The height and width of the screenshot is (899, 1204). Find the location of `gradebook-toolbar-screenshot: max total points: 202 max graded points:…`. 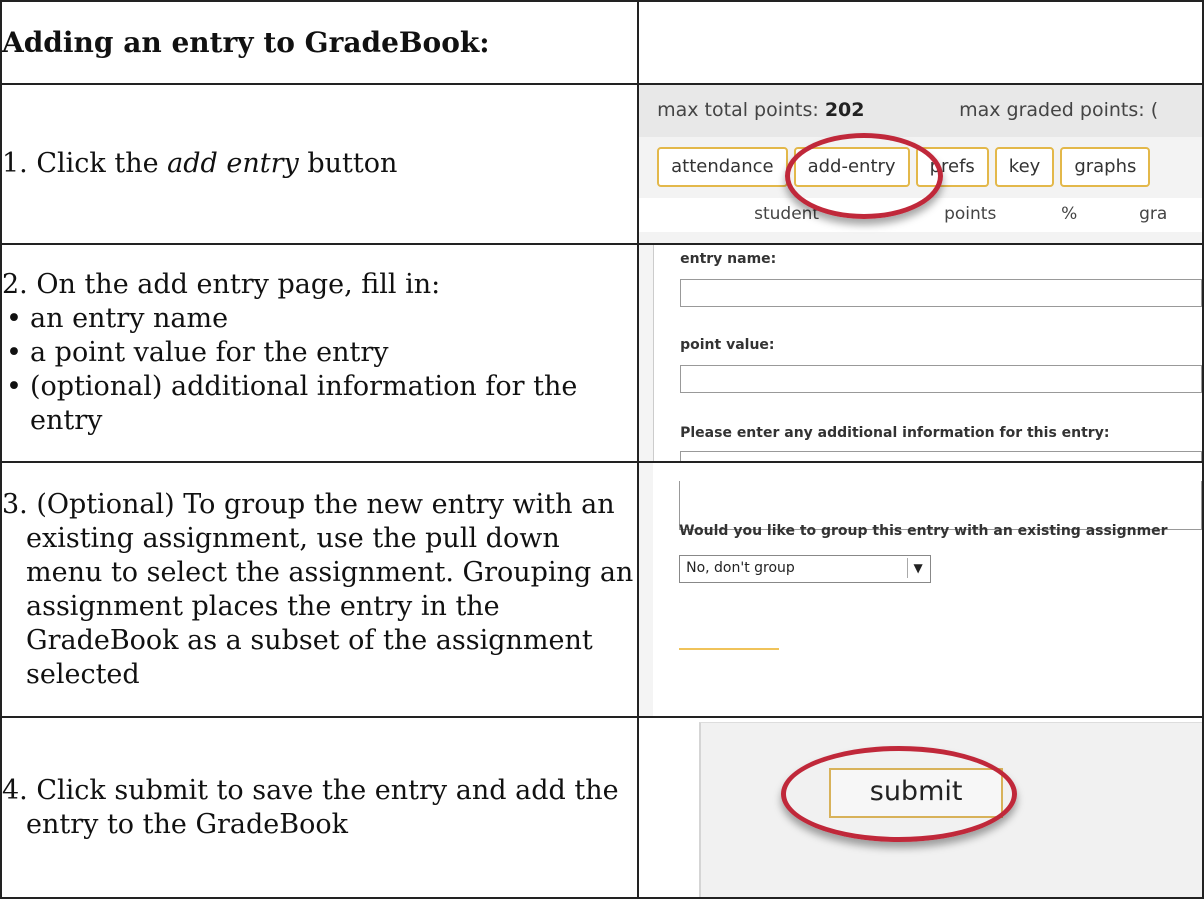

gradebook-toolbar-screenshot: max total points: 202 max graded points:… is located at coordinates (921, 164).